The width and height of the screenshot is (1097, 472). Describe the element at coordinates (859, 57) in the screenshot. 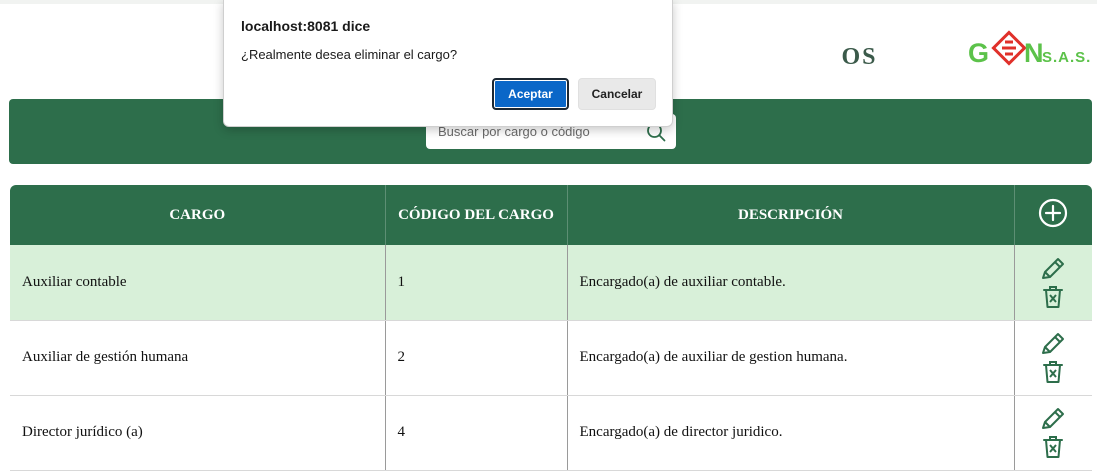

I see `page-title-text: OS` at that location.